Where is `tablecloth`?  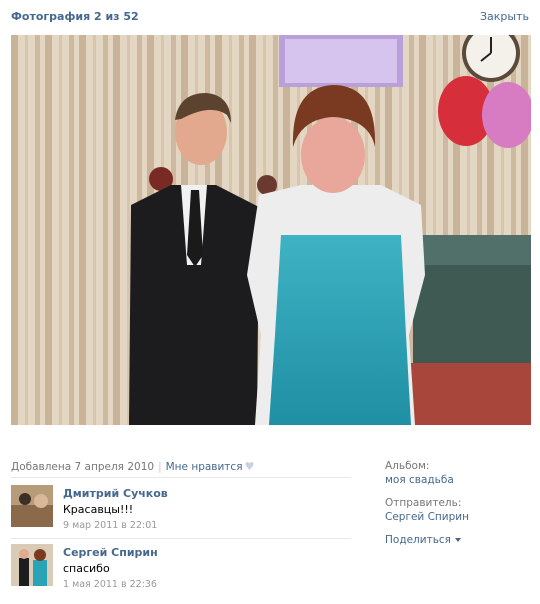 tablecloth is located at coordinates (467, 394).